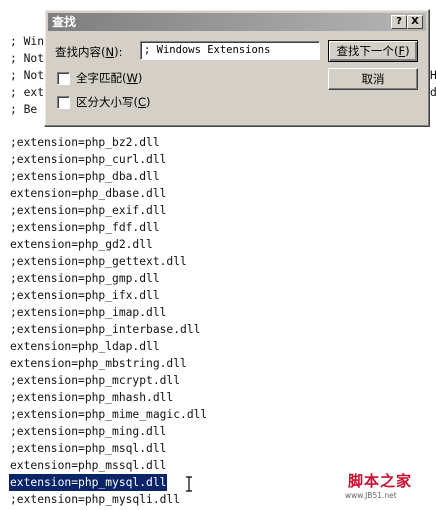 This screenshot has height=510, width=436. What do you see at coordinates (81, 244) in the screenshot?
I see `editor-line: extension=php_gd2.dll` at bounding box center [81, 244].